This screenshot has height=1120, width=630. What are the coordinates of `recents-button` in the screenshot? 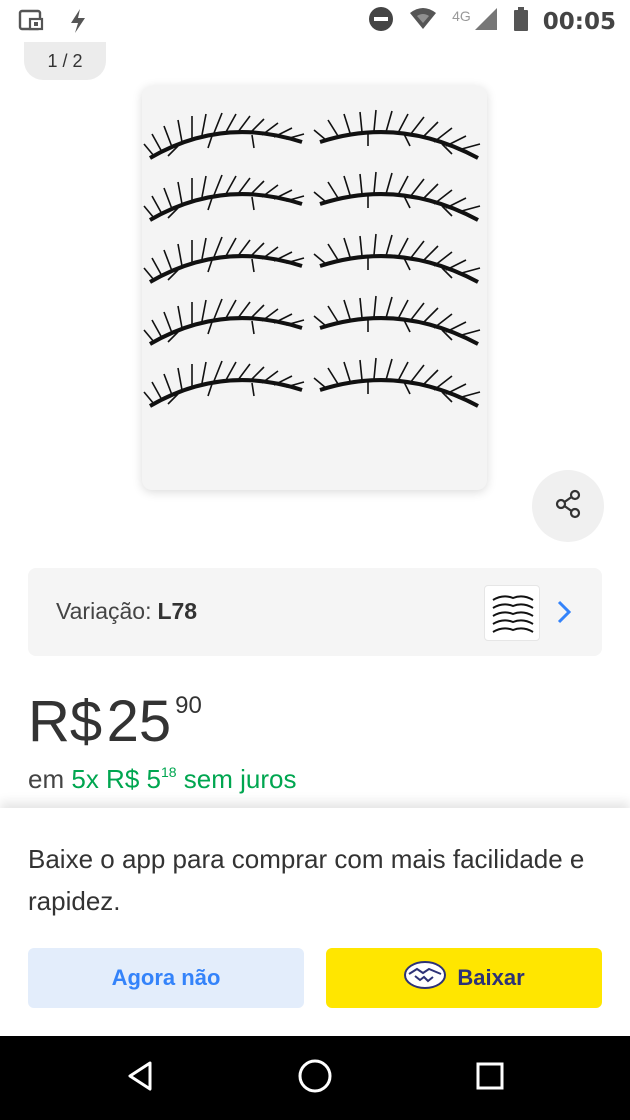 It's located at (490, 1078).